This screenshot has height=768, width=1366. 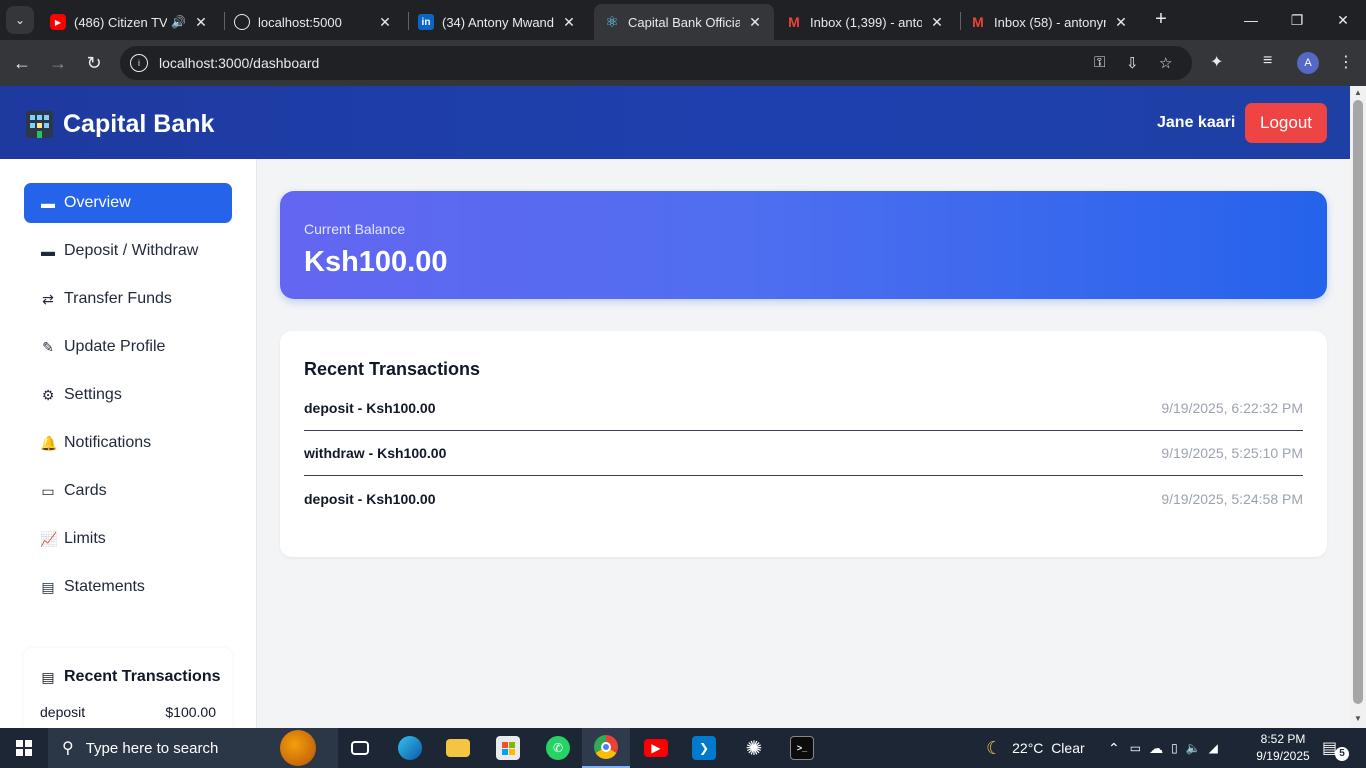 I want to click on address-bar: i localhost:3000/dashboard ⚿ ⇩ ☆, so click(x=656, y=63).